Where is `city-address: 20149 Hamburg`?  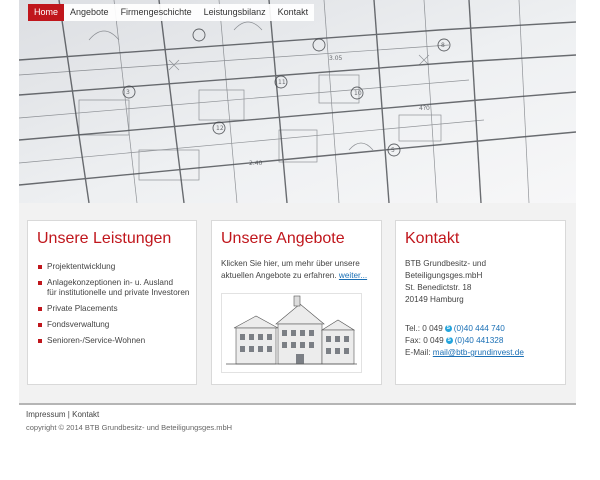 city-address: 20149 Hamburg is located at coordinates (434, 299).